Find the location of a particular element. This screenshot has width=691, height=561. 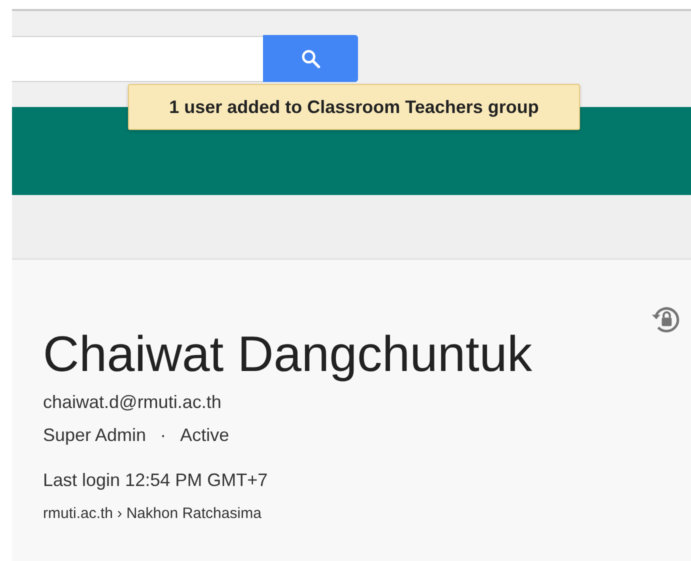

user-name: Chaiwat Dangchuntuk is located at coordinates (288, 354).